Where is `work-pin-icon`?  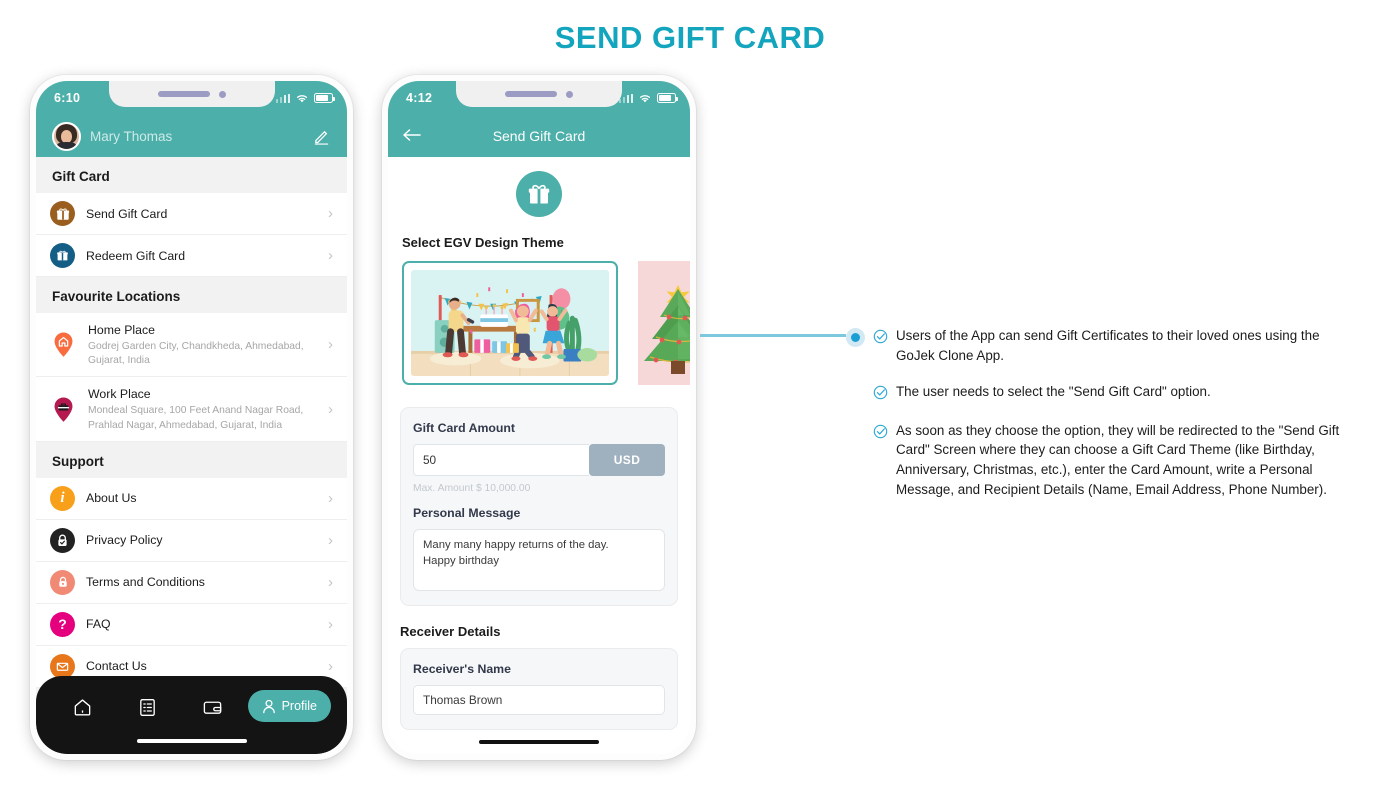
work-pin-icon is located at coordinates (63, 409).